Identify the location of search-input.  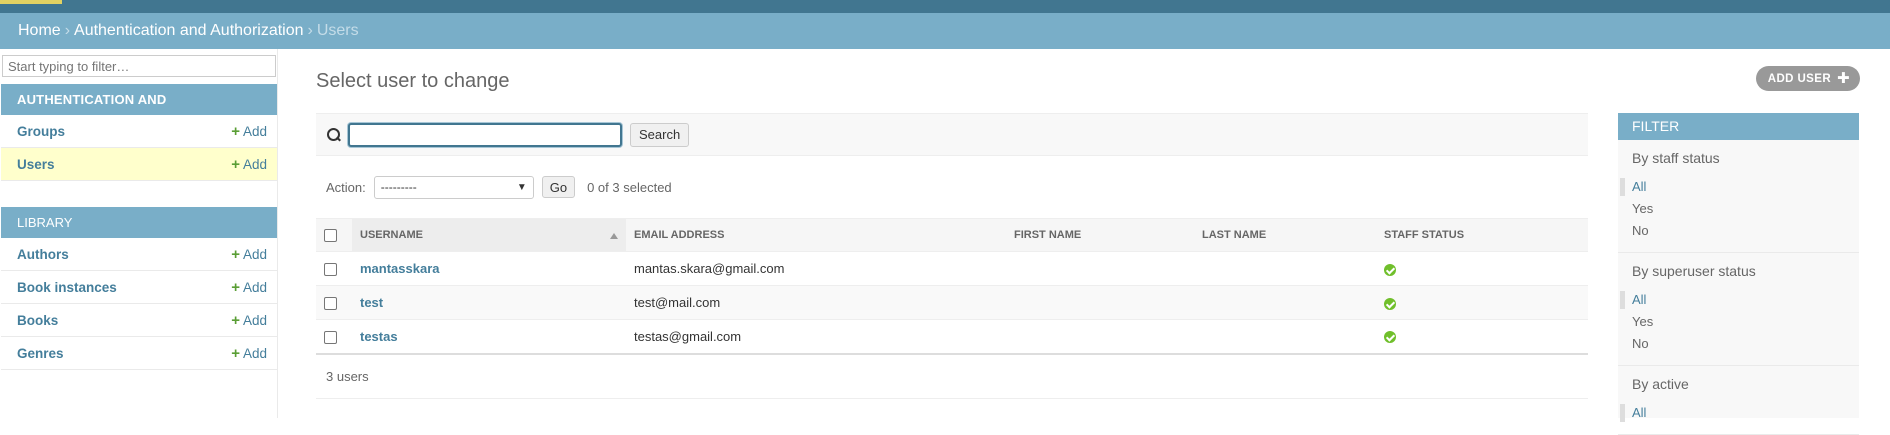
(485, 135).